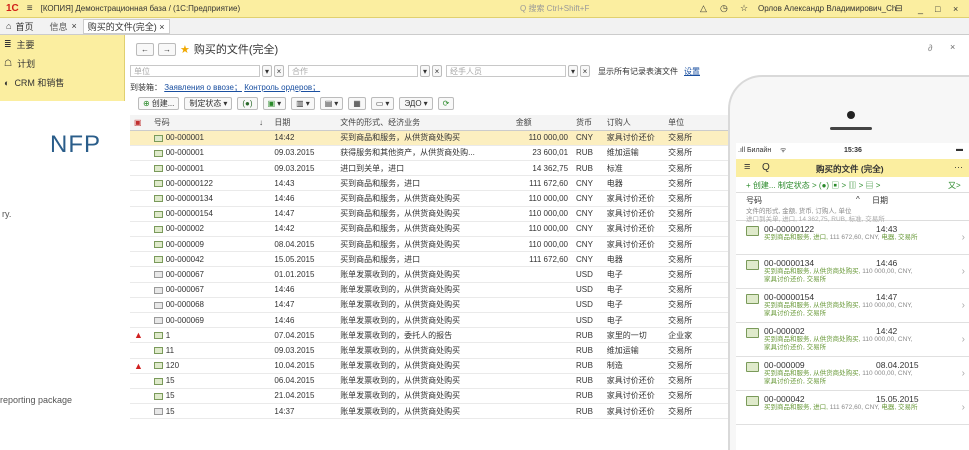 Image resolution: width=969 pixels, height=450 pixels. Describe the element at coordinates (542, 123) in the screenshot. I see `column-sum: 金额` at that location.